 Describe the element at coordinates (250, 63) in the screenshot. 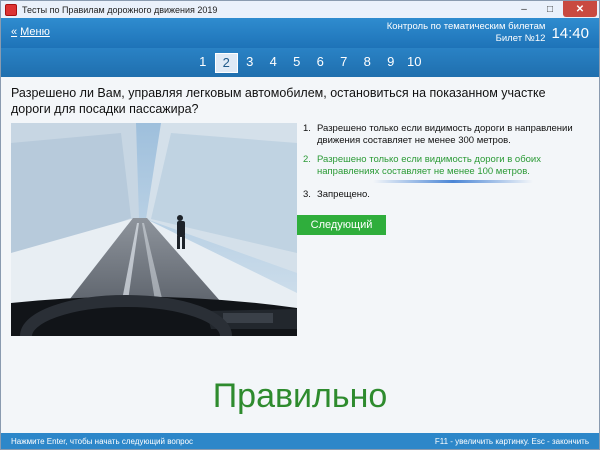

I see `question-number-3: 3` at that location.